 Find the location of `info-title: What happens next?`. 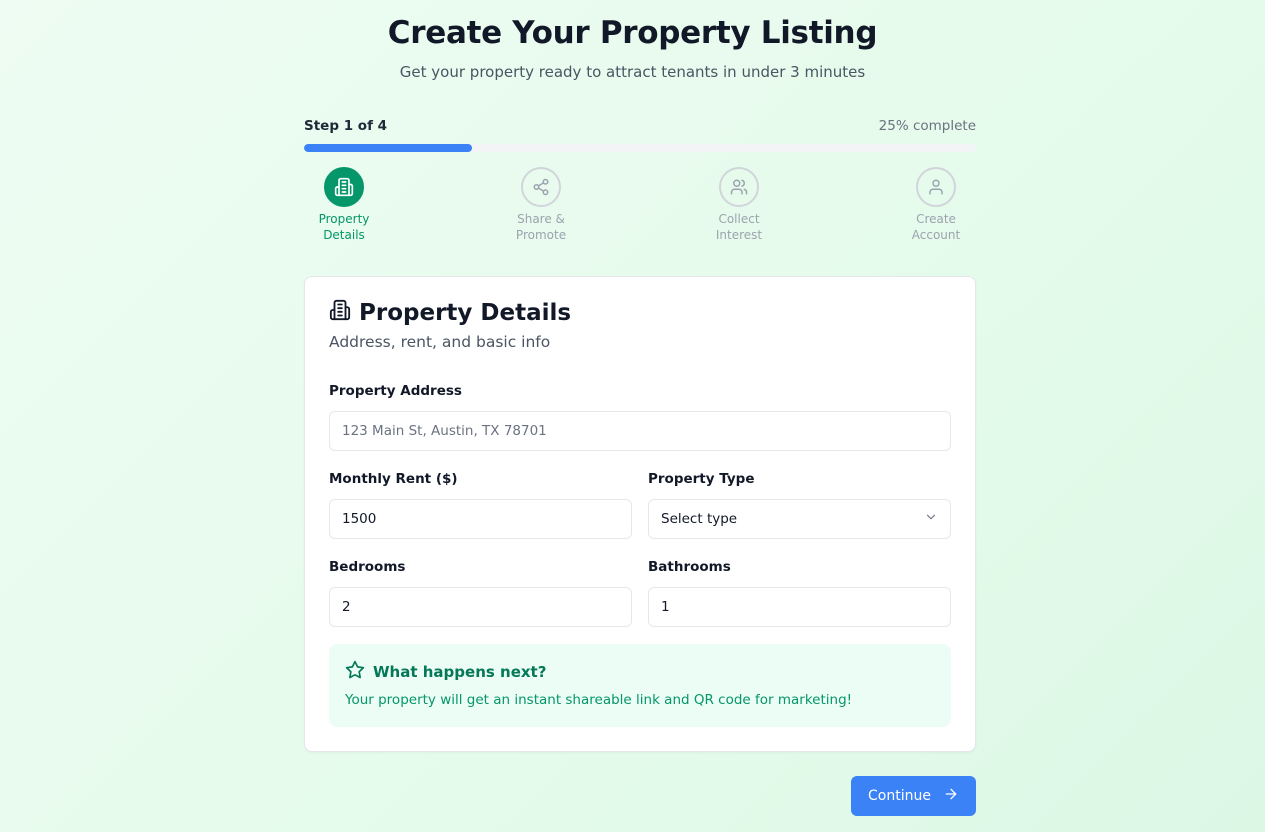

info-title: What happens next? is located at coordinates (460, 672).